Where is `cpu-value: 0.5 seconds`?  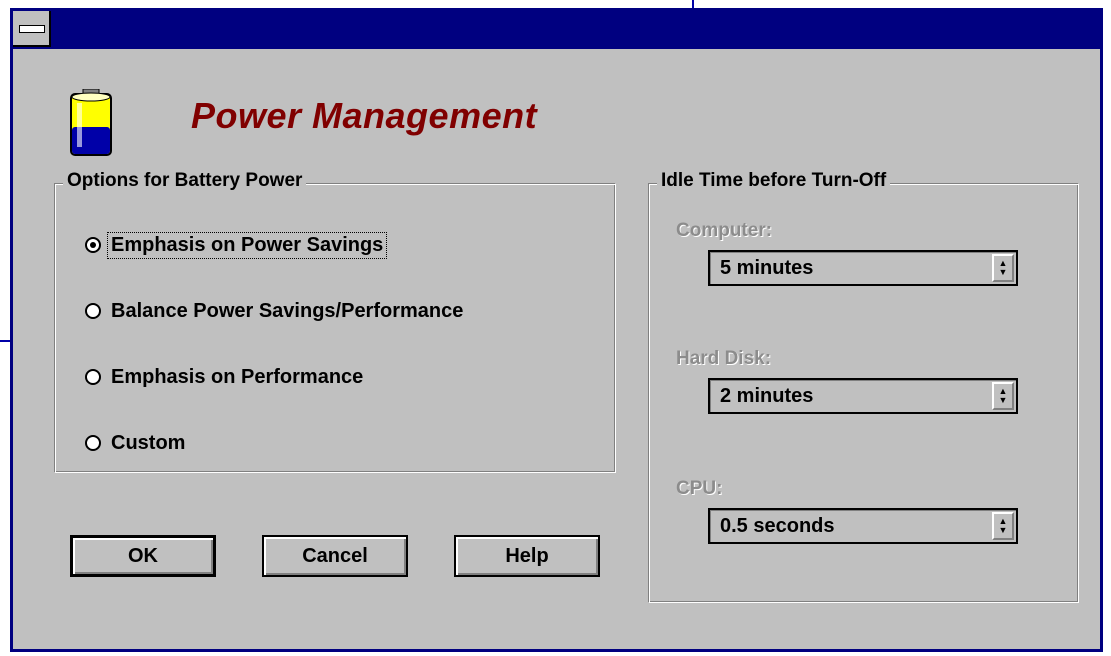 cpu-value: 0.5 seconds is located at coordinates (777, 526).